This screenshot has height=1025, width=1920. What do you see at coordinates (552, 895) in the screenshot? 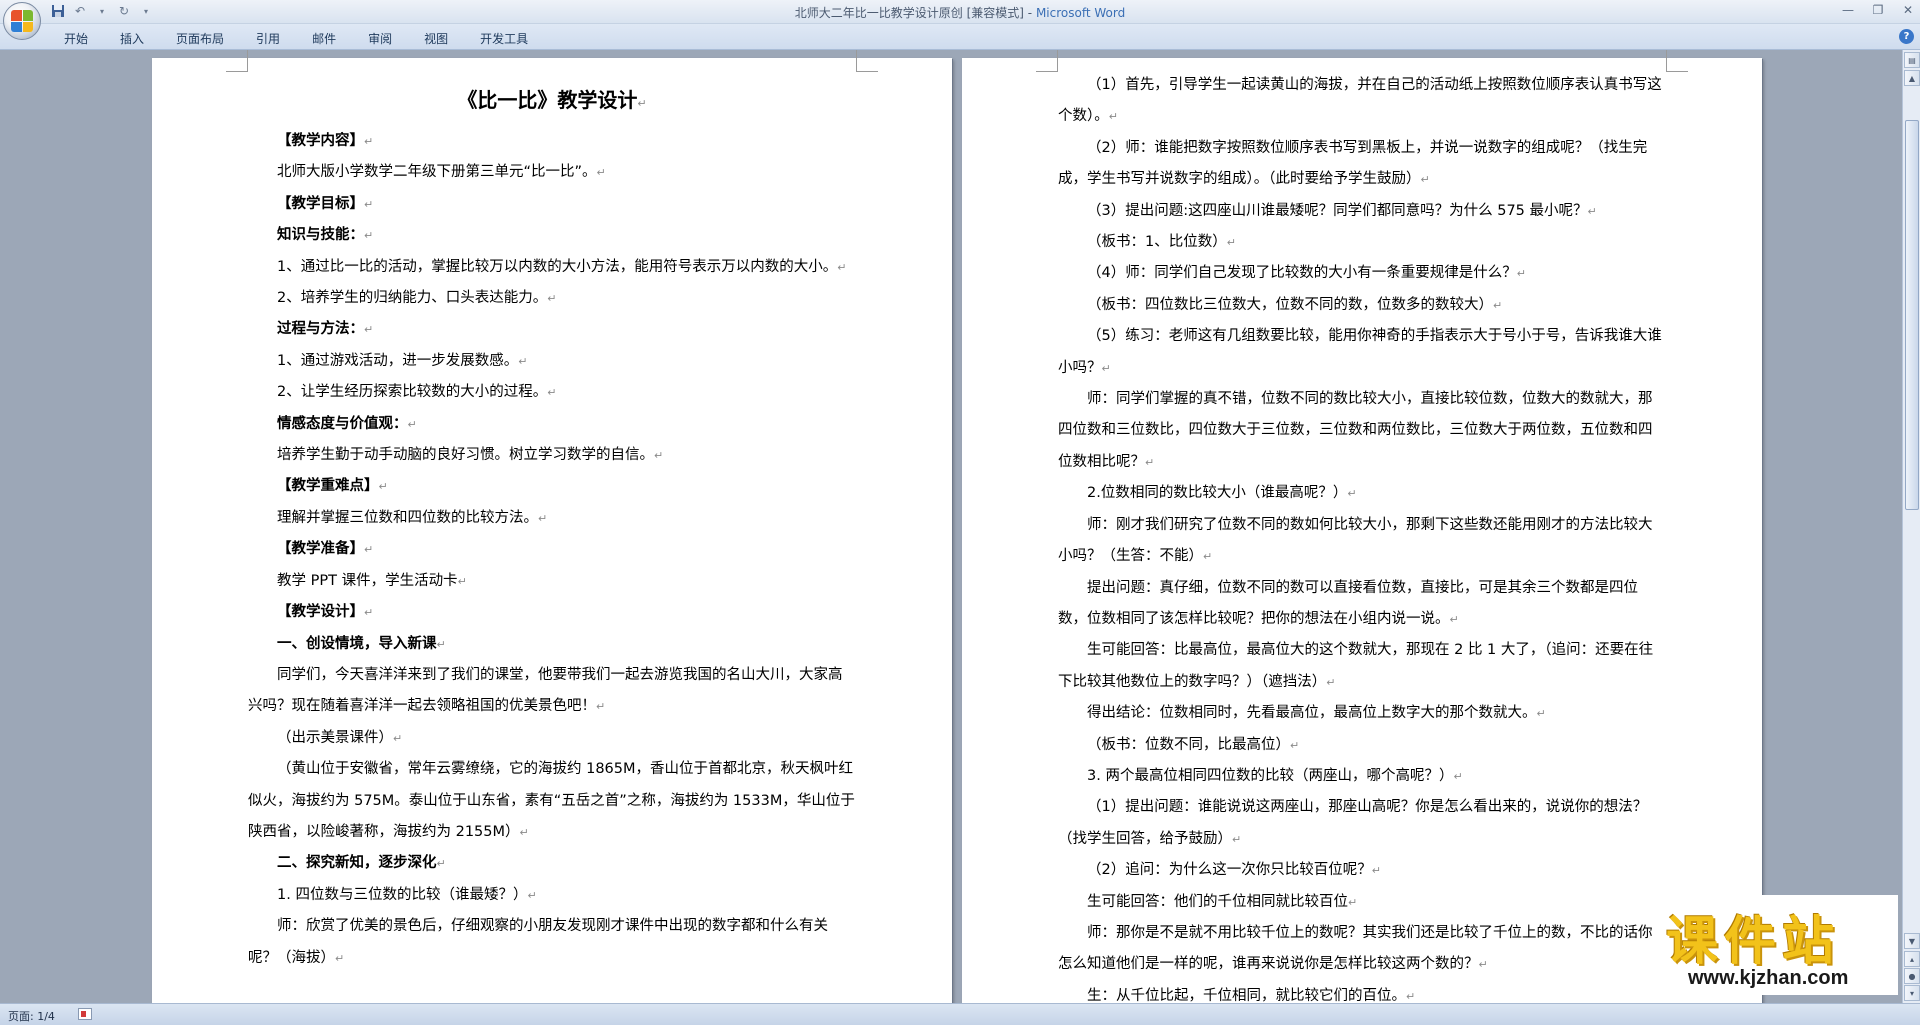
I see `page-1-paragraph: 1. 四位数与三位数的比较（谁最矮？）↵` at bounding box center [552, 895].